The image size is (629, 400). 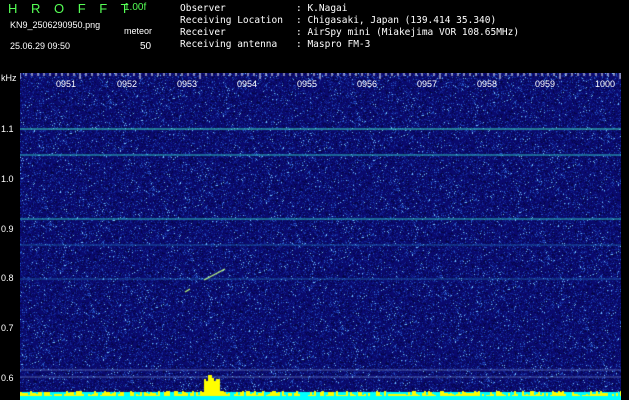 I want to click on info-label: Receiver, so click(x=203, y=32).